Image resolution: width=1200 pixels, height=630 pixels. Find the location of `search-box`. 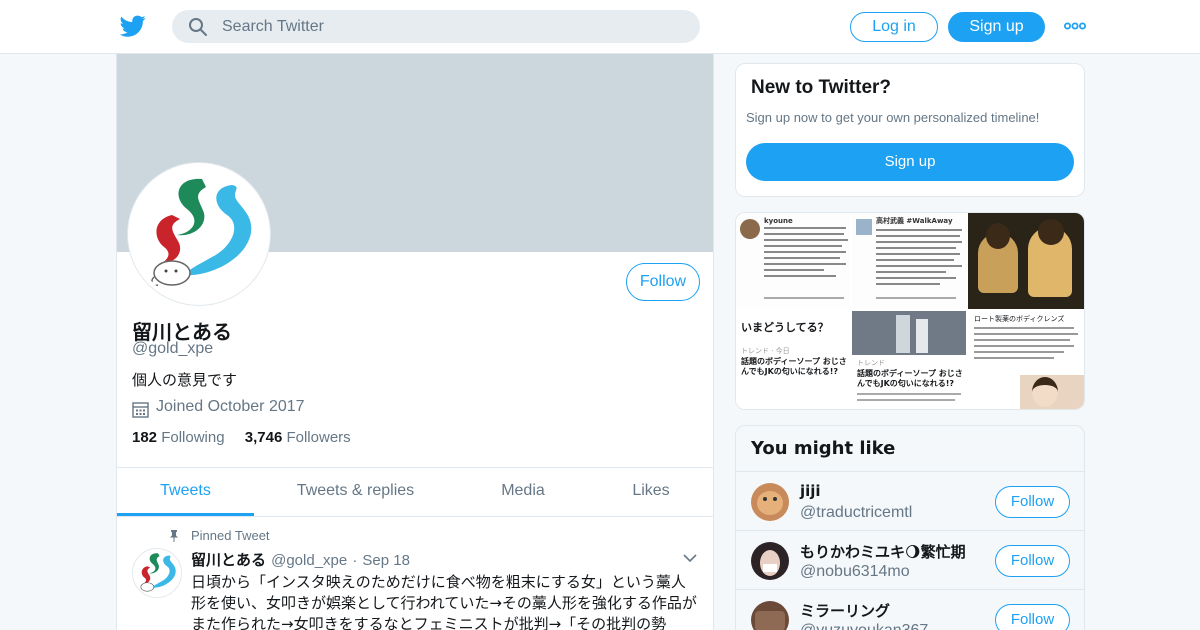

search-box is located at coordinates (436, 26).